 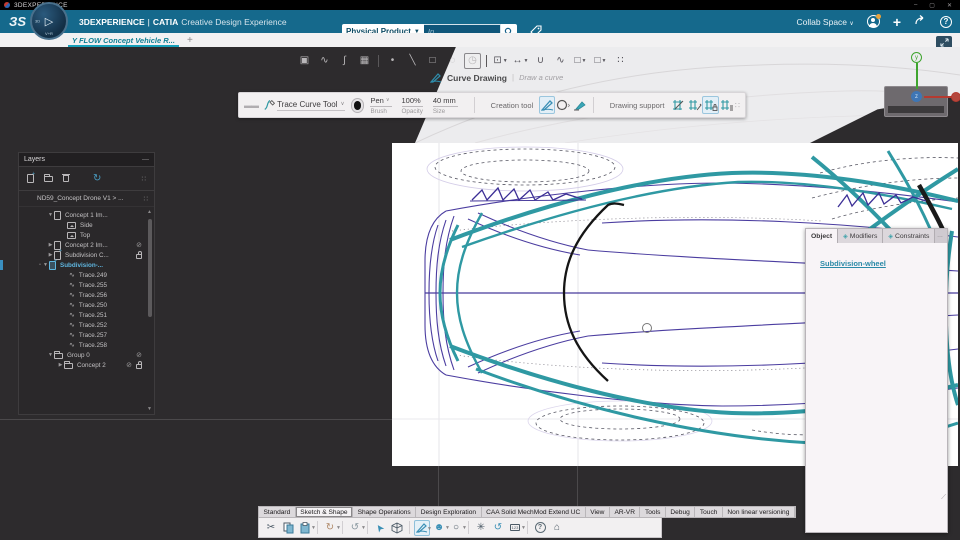 I want to click on panel-minimize-icon: —, so click(x=145, y=159).